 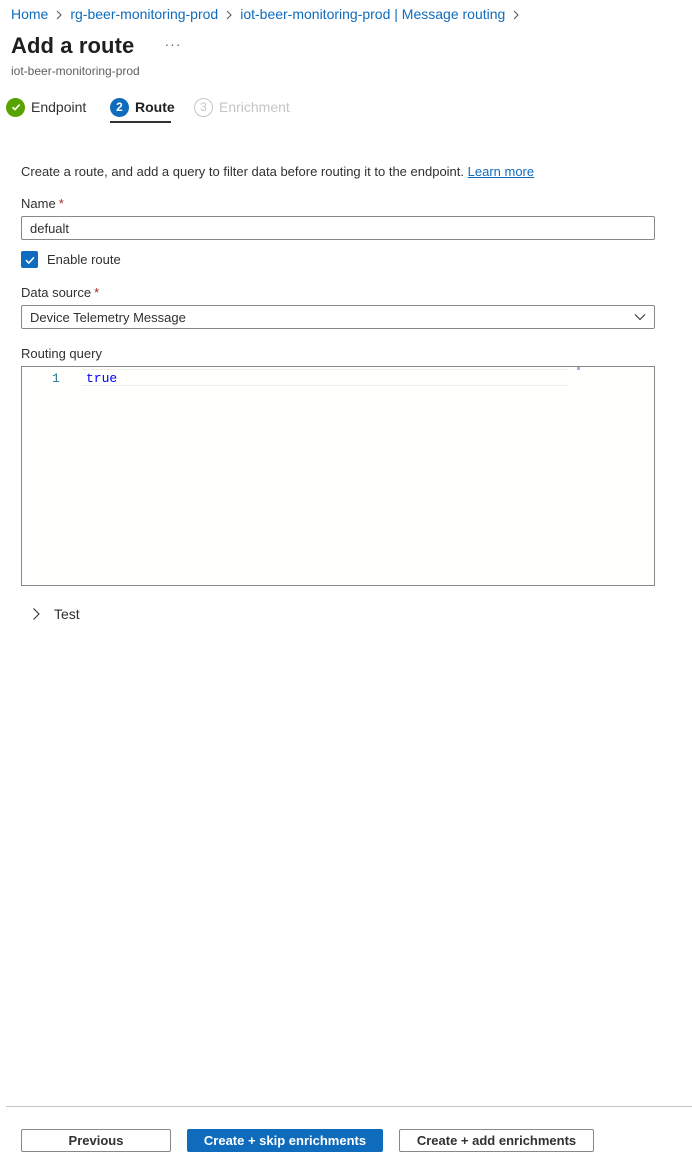 What do you see at coordinates (640, 317) in the screenshot?
I see `chevron-down-icon` at bounding box center [640, 317].